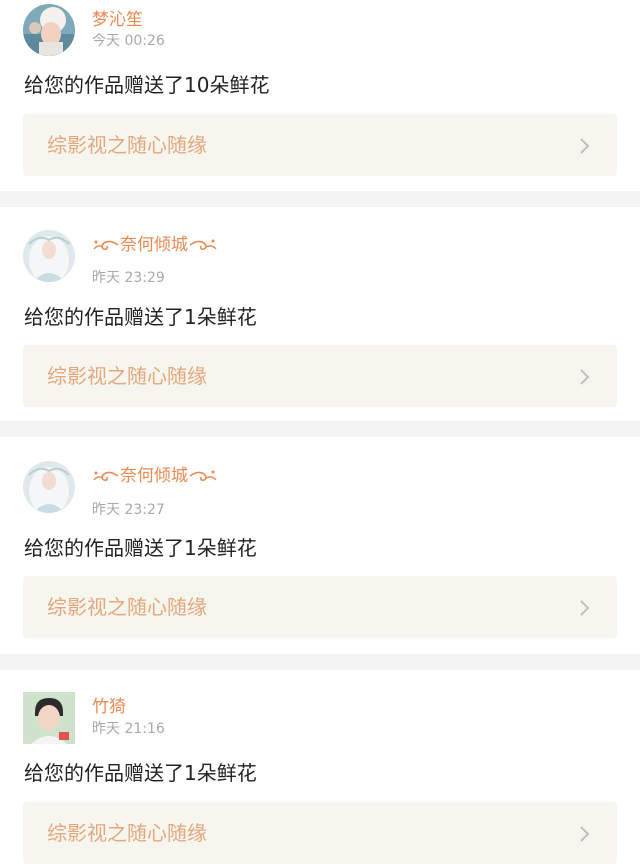 The height and width of the screenshot is (864, 640). I want to click on avatar-girl-white-cap-icon, so click(49, 30).